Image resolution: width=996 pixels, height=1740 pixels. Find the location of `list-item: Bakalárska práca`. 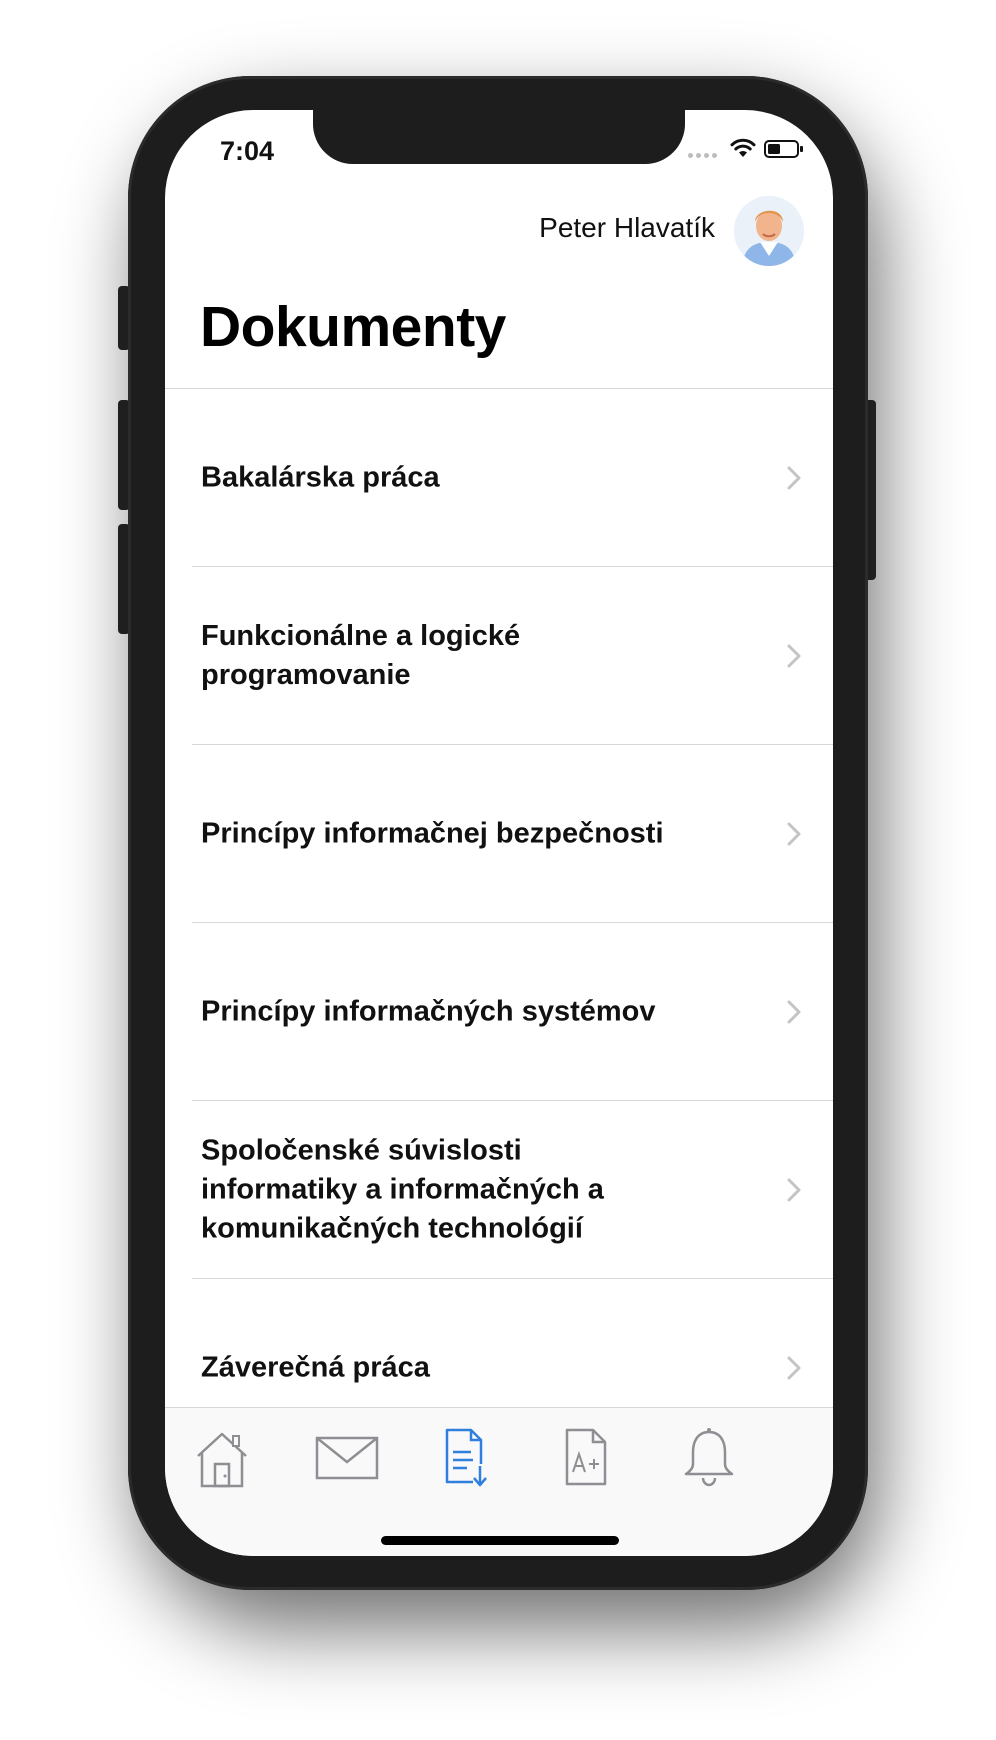

list-item: Bakalárska práca is located at coordinates (499, 478).